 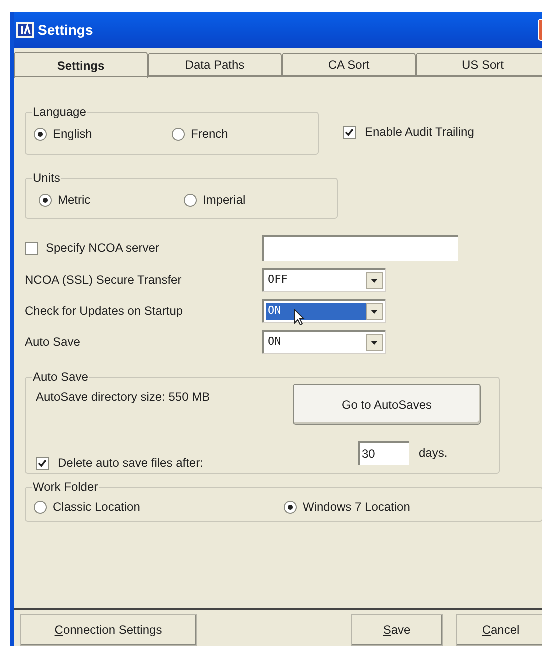 What do you see at coordinates (131, 463) in the screenshot?
I see `checkbox-label: Delete auto save files after:` at bounding box center [131, 463].